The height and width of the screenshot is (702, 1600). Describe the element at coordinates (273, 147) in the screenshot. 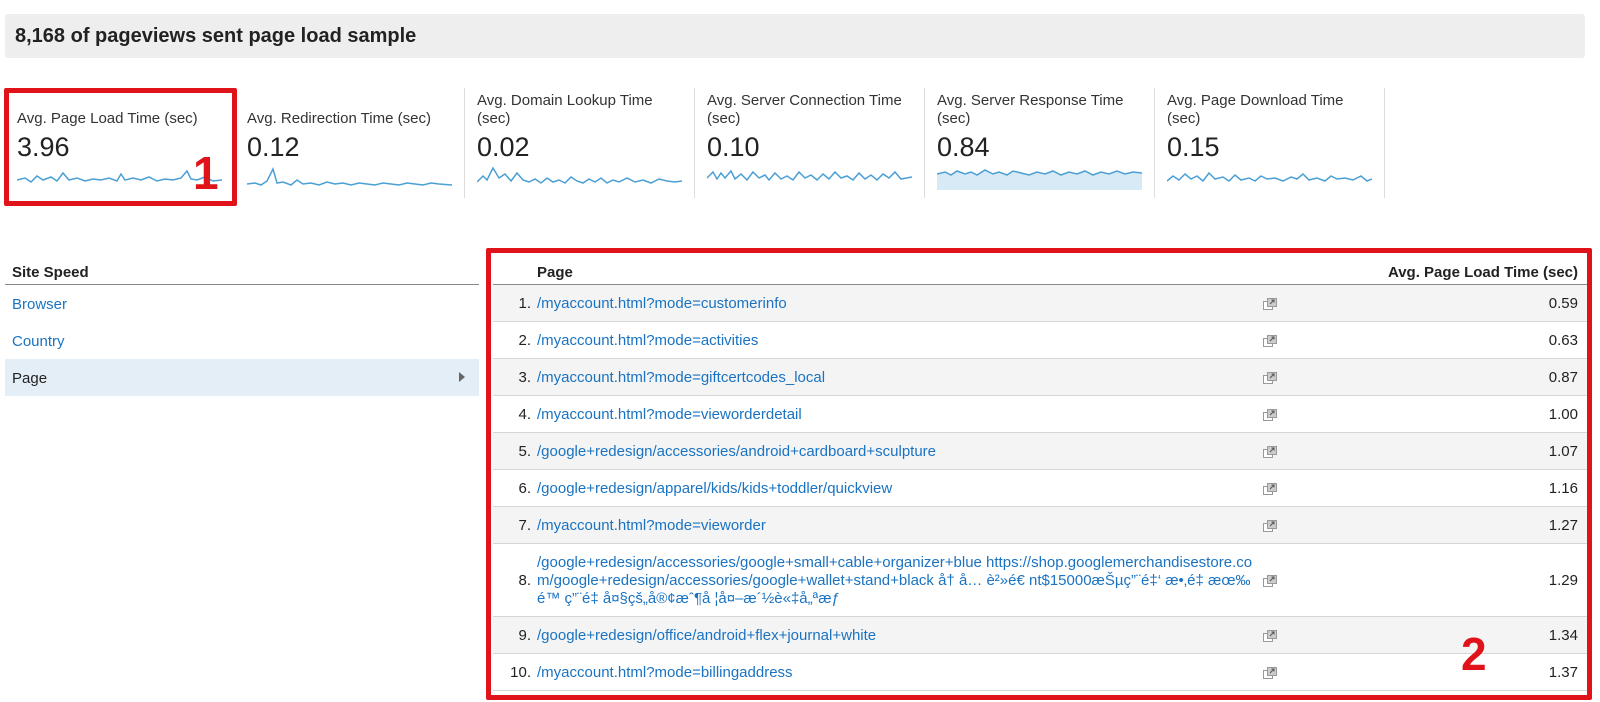

I see `metric-value: 0.12` at that location.